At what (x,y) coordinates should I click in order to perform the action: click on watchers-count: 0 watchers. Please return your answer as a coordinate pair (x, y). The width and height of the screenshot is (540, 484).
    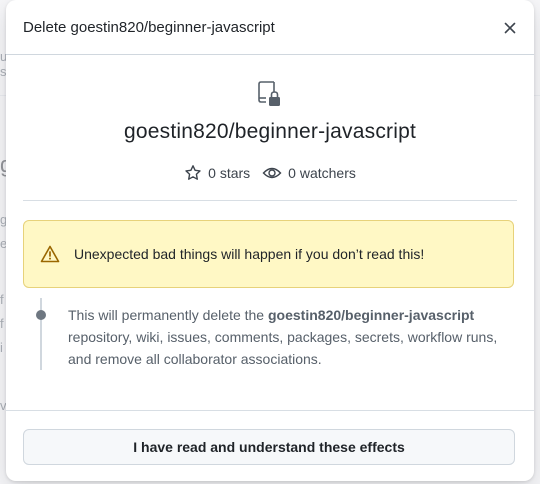
    Looking at the image, I should click on (309, 173).